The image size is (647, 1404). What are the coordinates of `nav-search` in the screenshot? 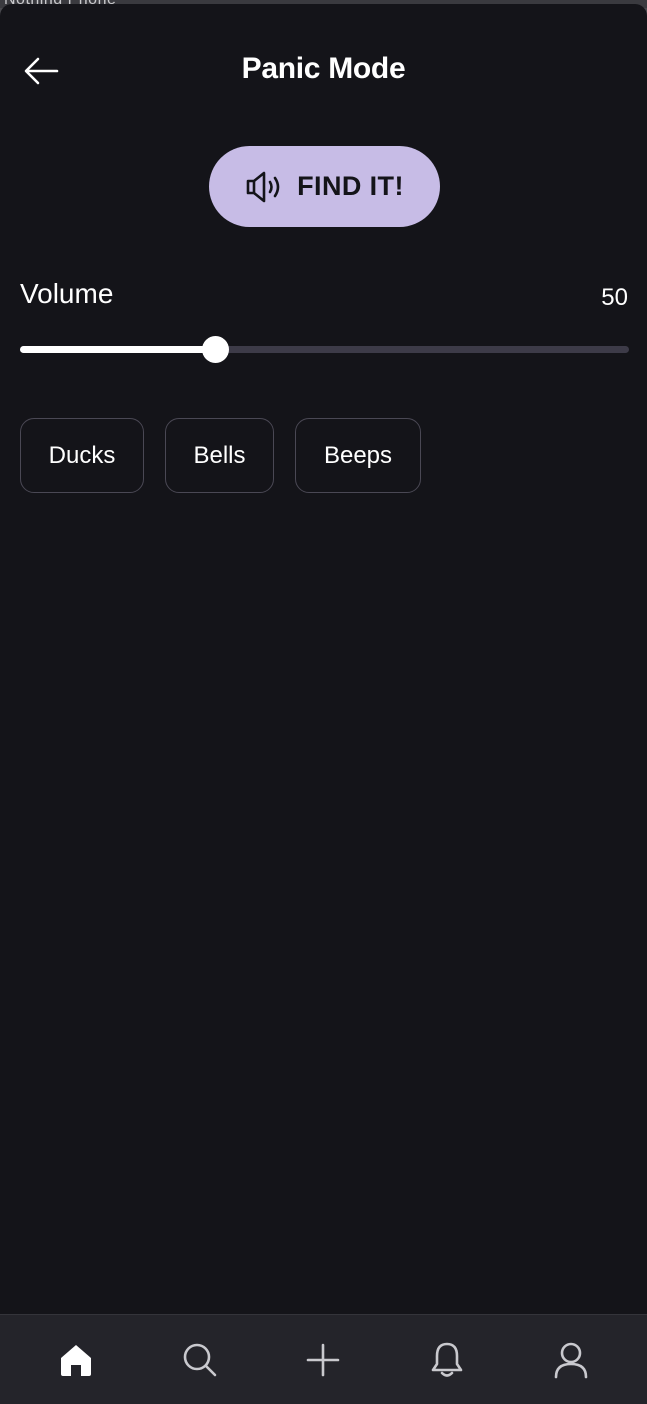 It's located at (200, 1360).